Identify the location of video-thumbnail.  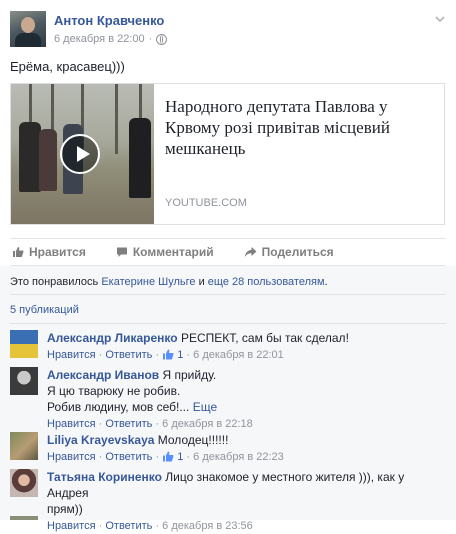
(82, 154).